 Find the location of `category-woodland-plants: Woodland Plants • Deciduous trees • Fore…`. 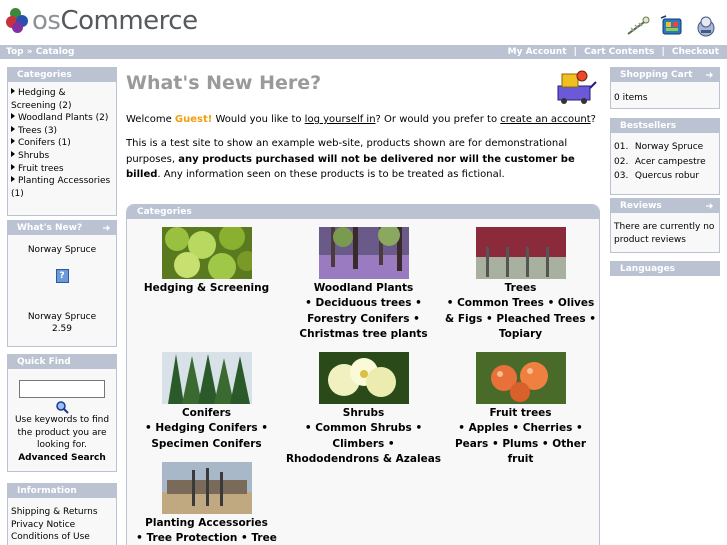

category-woodland-plants: Woodland Plants • Deciduous trees • Fore… is located at coordinates (363, 285).